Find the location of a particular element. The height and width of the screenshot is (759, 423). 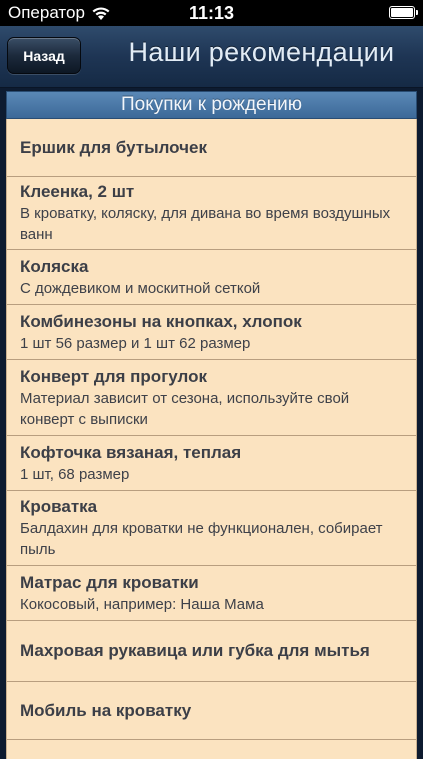

carrier-label: Оператор is located at coordinates (46, 12).